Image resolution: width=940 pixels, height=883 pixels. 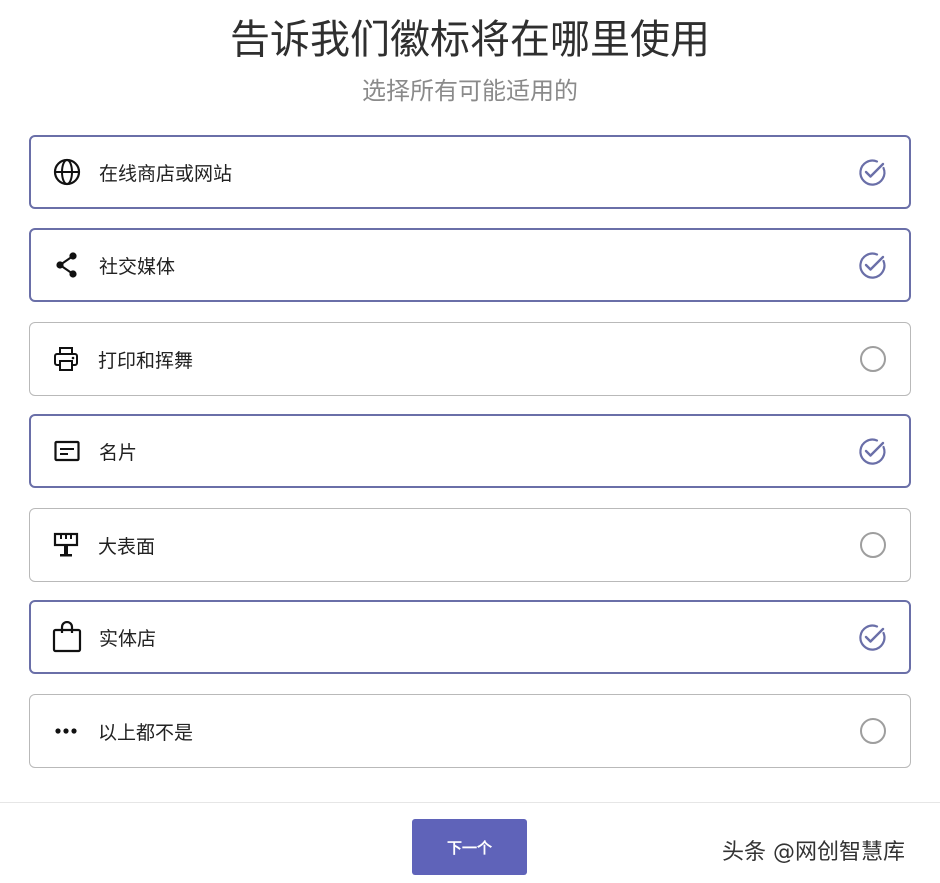 What do you see at coordinates (470, 637) in the screenshot?
I see `option-physical-store: 实体店` at bounding box center [470, 637].